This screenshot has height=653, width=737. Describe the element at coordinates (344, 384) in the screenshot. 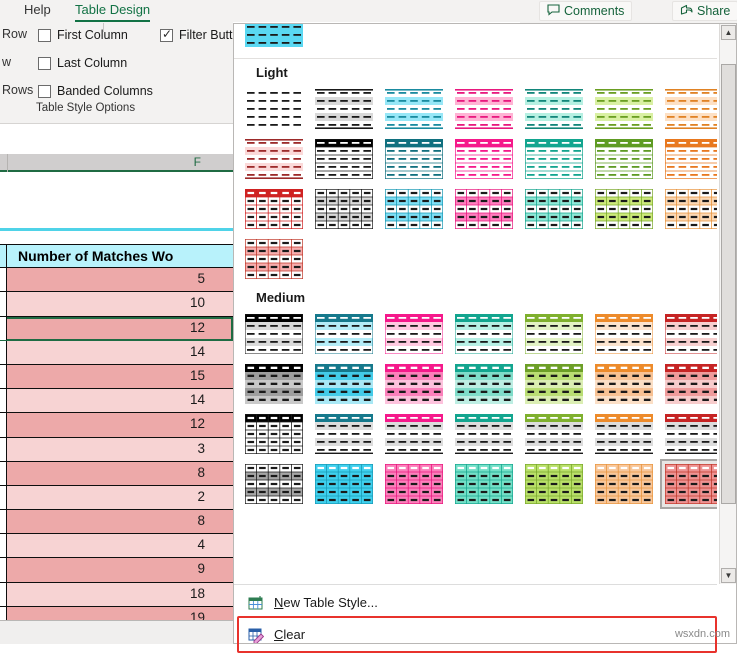

I see `style-medium-teal-solid` at that location.